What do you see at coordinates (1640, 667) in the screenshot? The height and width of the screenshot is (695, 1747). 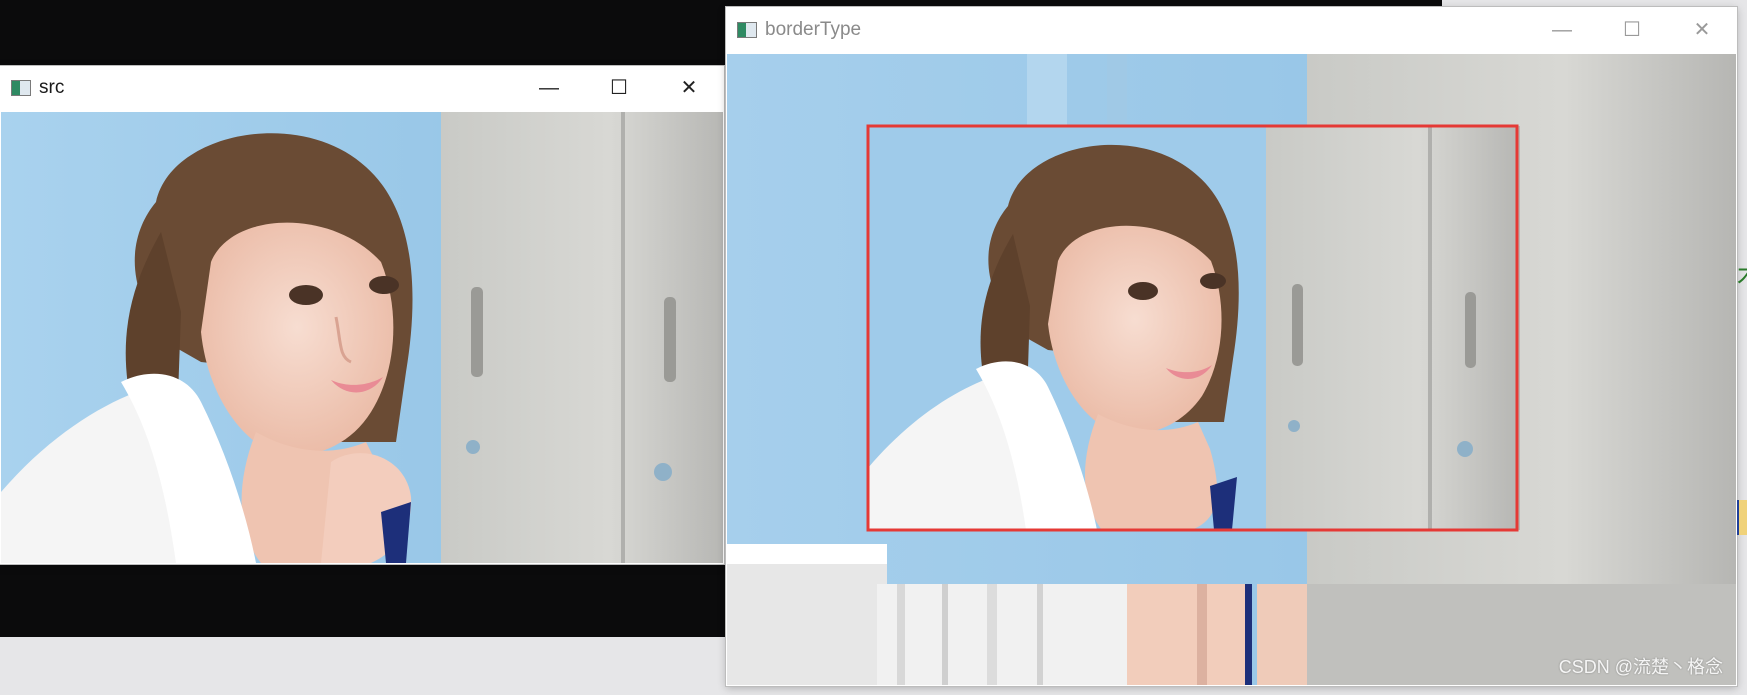 I see `watermark-text: CSDN @流楚丶格念` at bounding box center [1640, 667].